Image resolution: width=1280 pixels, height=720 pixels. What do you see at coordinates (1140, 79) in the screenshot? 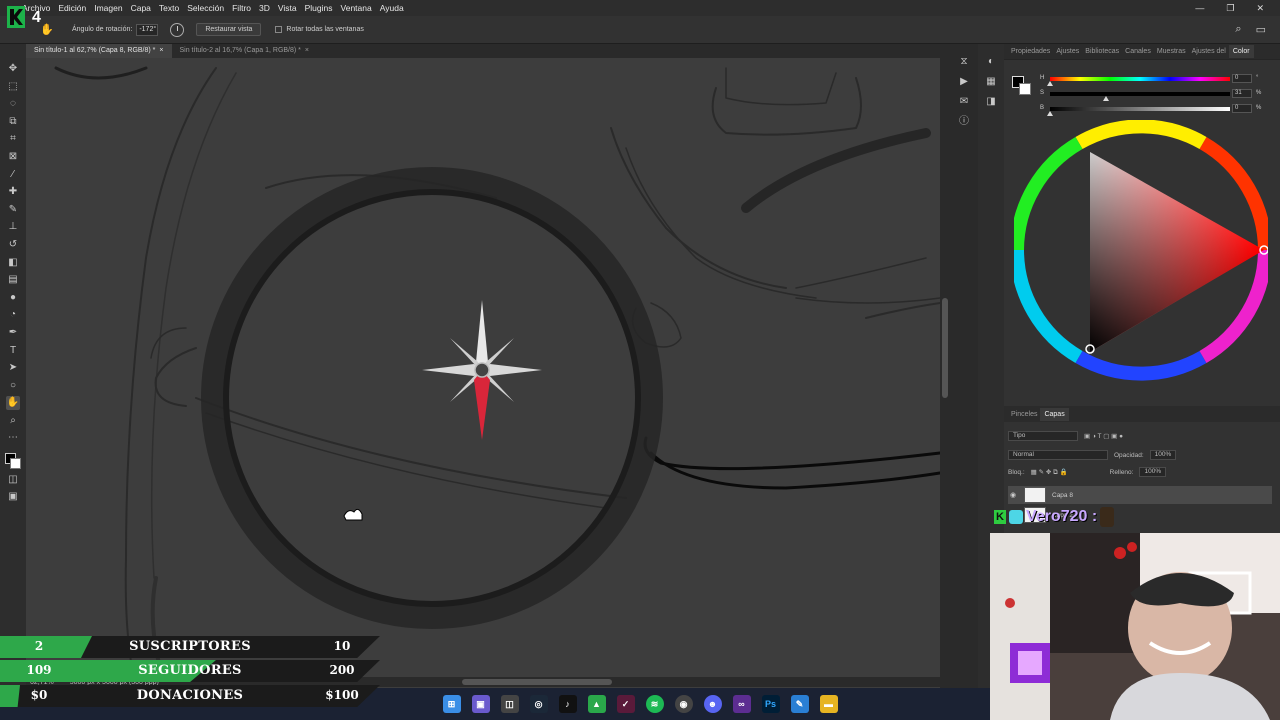
I see `hue-track` at bounding box center [1140, 79].